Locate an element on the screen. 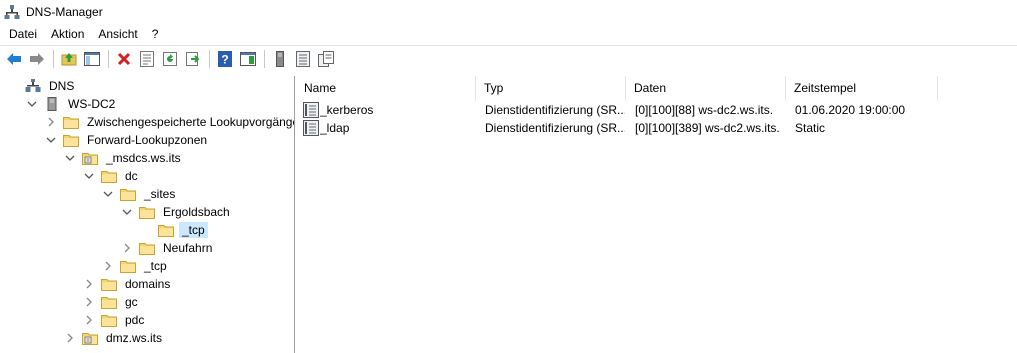 Image resolution: width=1017 pixels, height=353 pixels. tree-node-label: dmz.ws.its is located at coordinates (134, 338).